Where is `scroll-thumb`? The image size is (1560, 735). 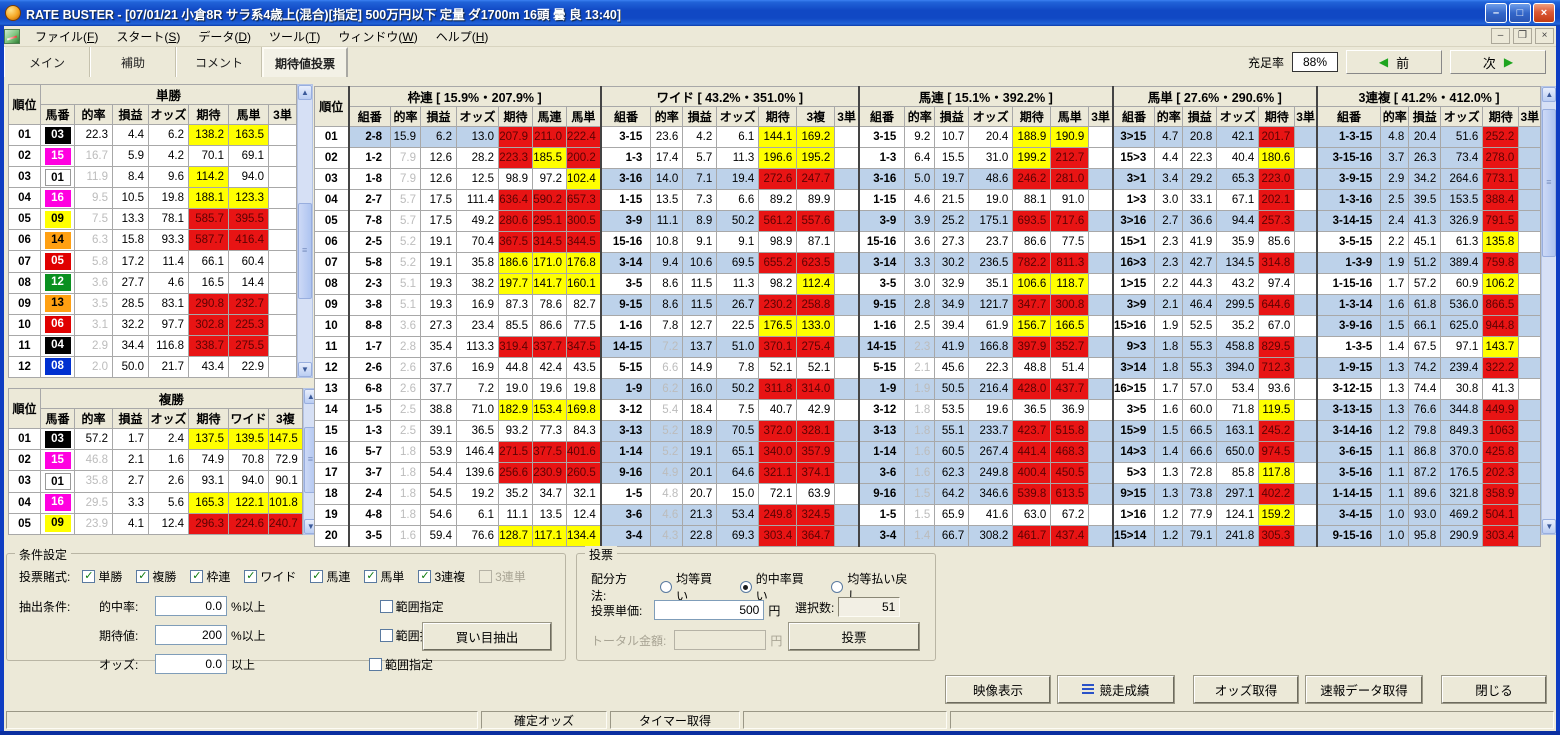 scroll-thumb is located at coordinates (305, 251).